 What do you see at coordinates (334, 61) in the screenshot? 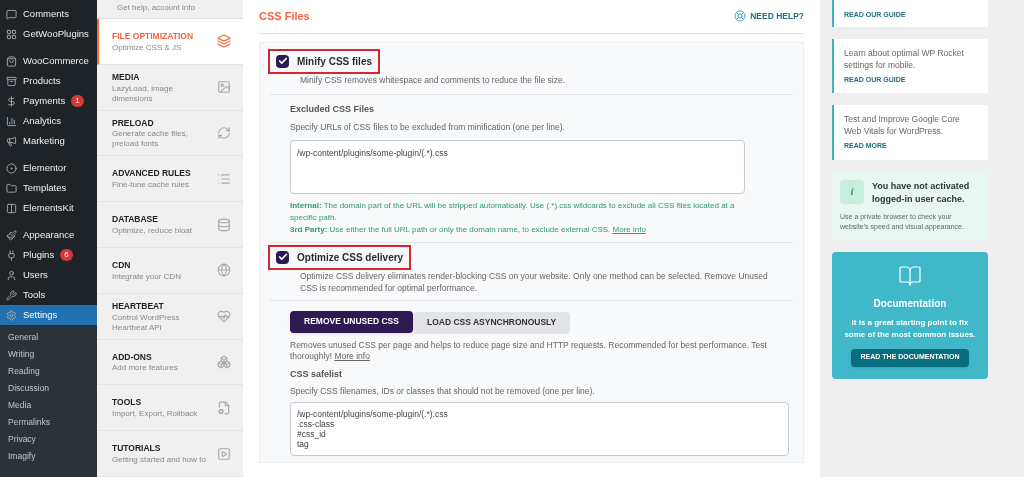
I see `checkbox-label: Minify CSS files` at bounding box center [334, 61].